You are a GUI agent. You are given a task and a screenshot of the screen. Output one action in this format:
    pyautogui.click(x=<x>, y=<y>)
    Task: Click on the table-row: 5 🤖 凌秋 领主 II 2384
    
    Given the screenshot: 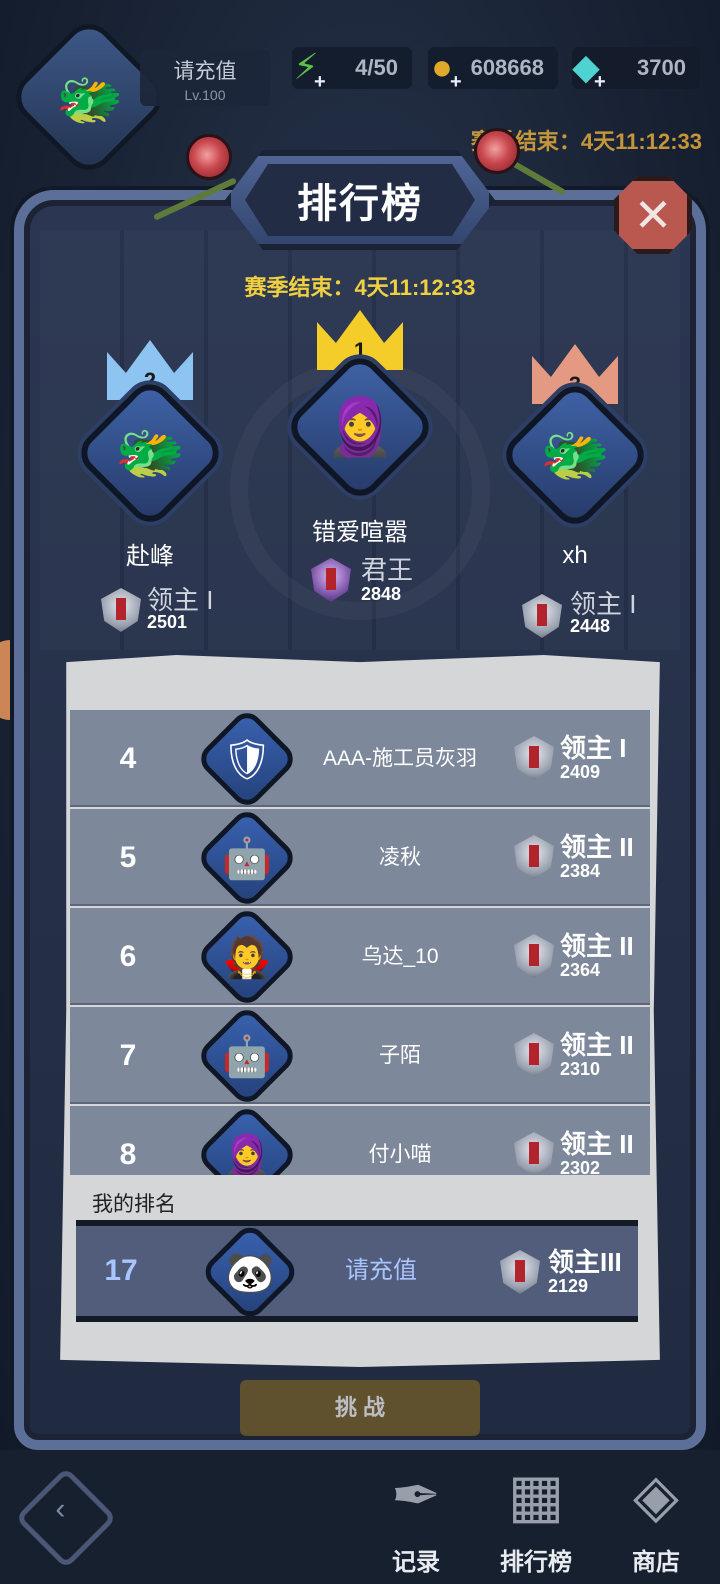 What is the action you would take?
    pyautogui.click(x=360, y=858)
    